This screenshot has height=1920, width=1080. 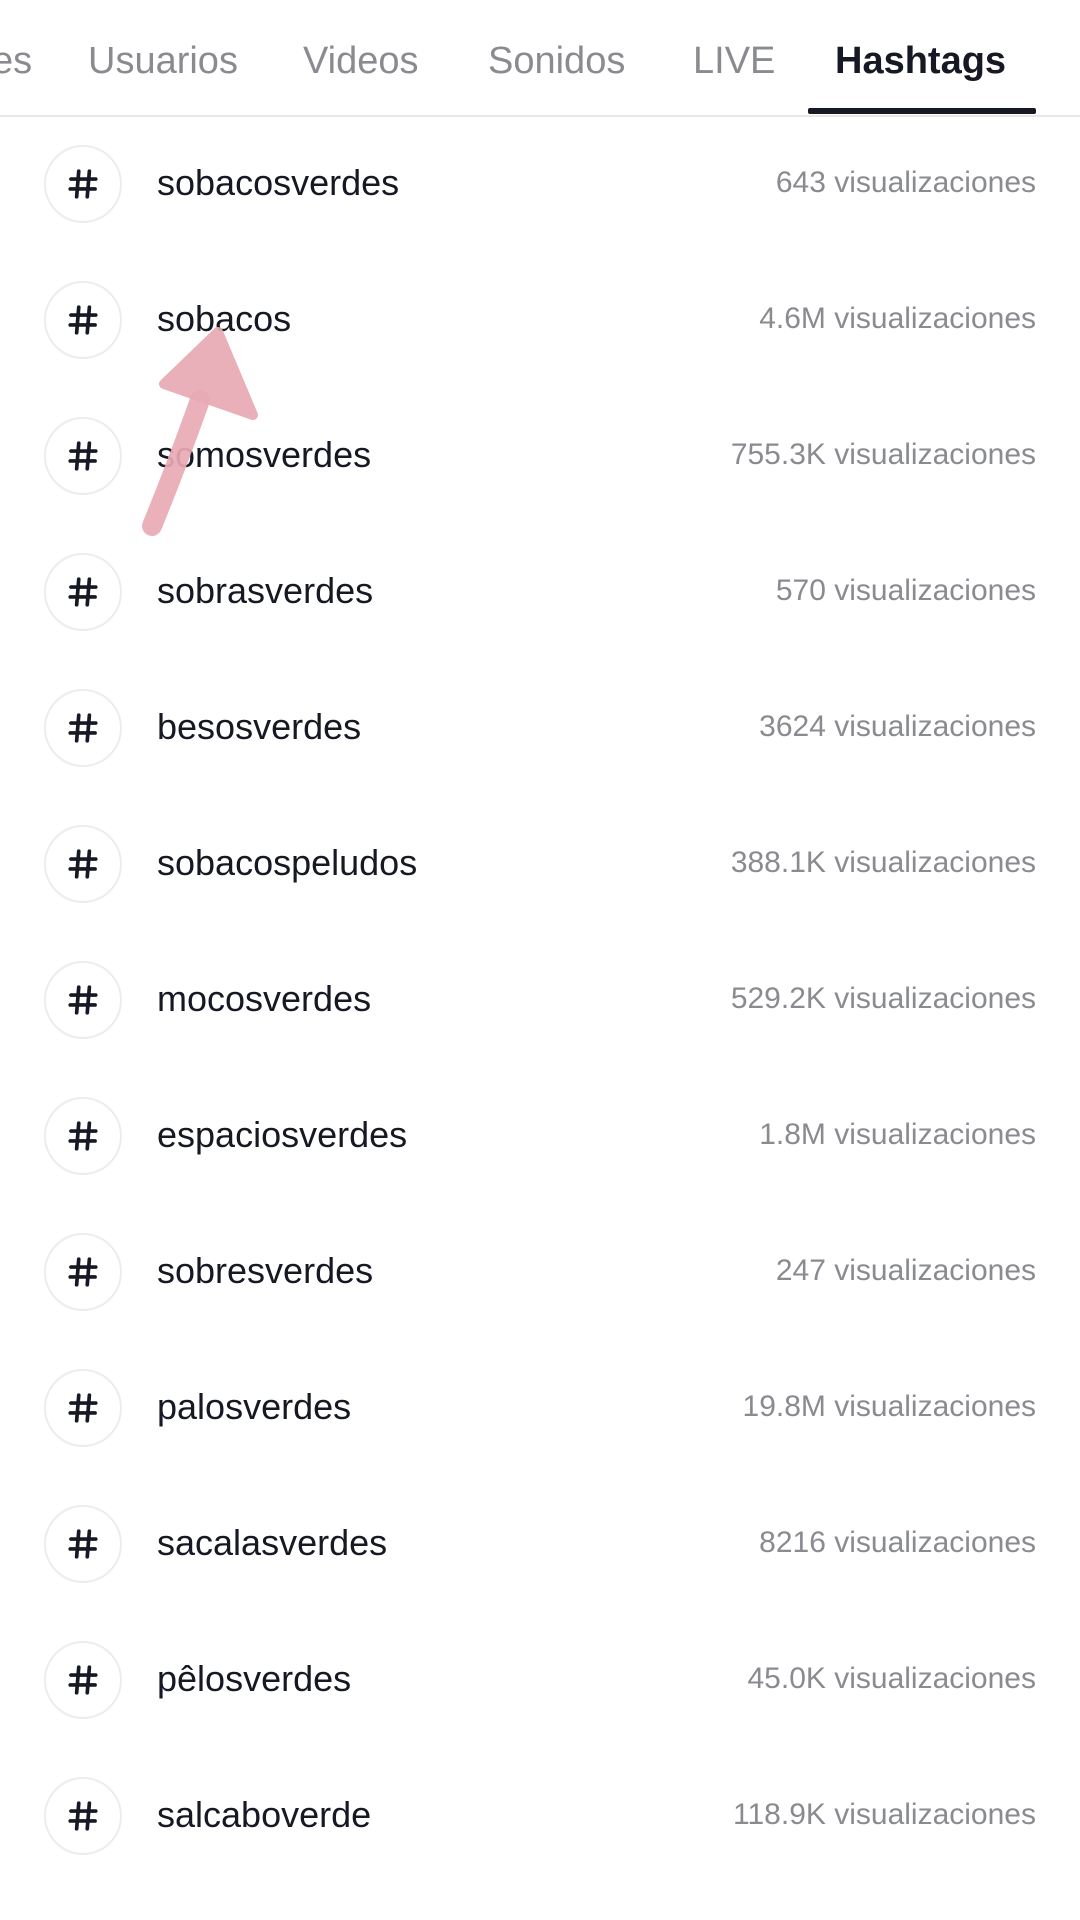 I want to click on hashtag-name: pêlosverdes, so click(x=254, y=1678).